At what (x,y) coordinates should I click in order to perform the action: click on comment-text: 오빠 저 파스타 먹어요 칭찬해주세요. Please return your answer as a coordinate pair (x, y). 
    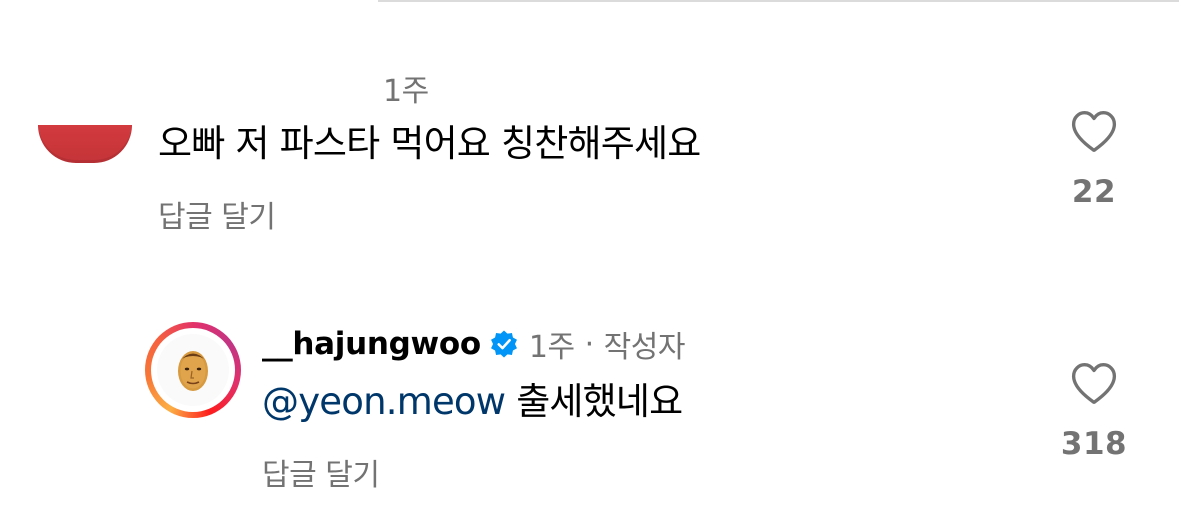
    Looking at the image, I should click on (429, 143).